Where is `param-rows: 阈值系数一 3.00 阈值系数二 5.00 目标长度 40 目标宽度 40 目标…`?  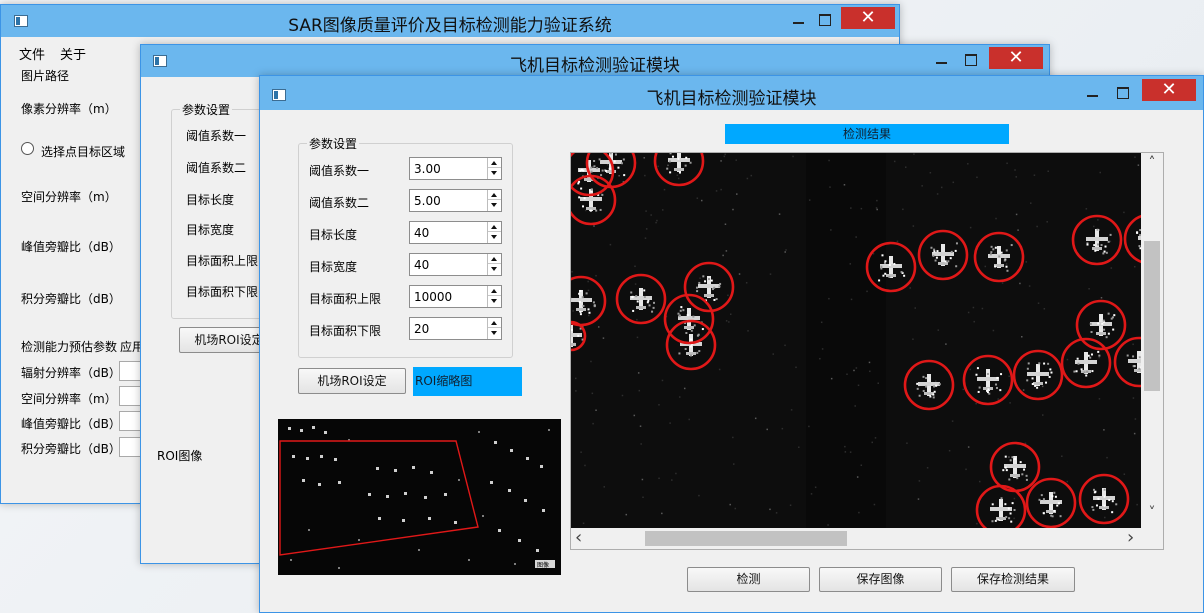 param-rows: 阈值系数一 3.00 阈值系数二 5.00 目标长度 40 目标宽度 40 目标… is located at coordinates (405, 250).